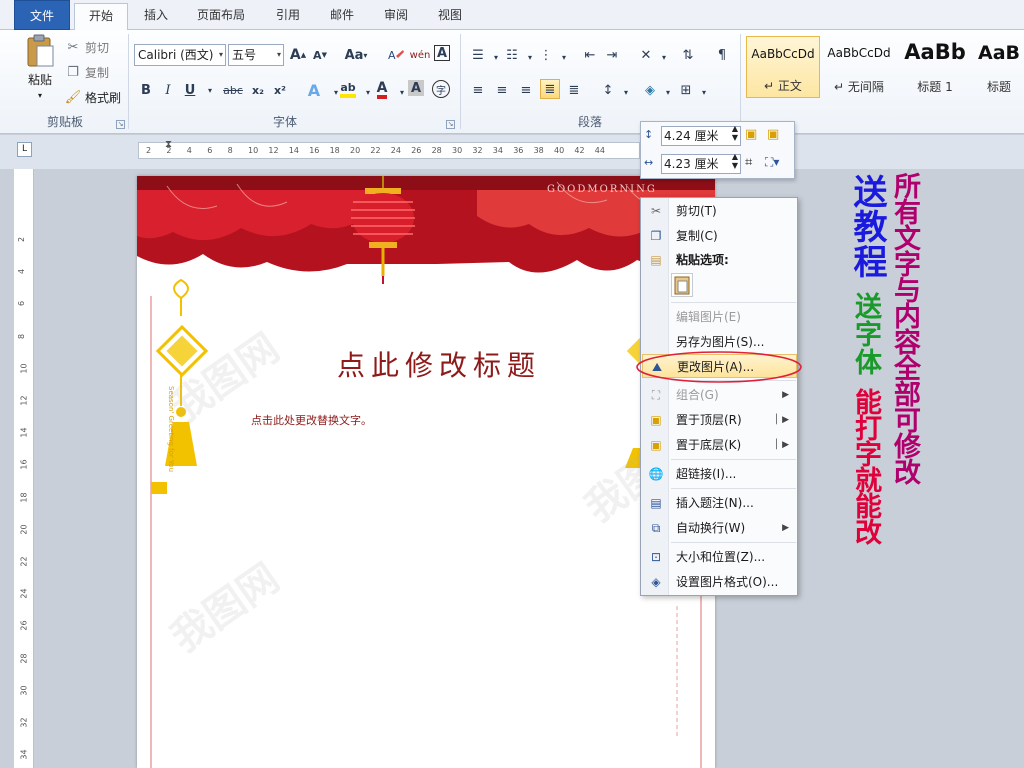  I want to click on paste-dropdown-icon: ▾, so click(40, 95).